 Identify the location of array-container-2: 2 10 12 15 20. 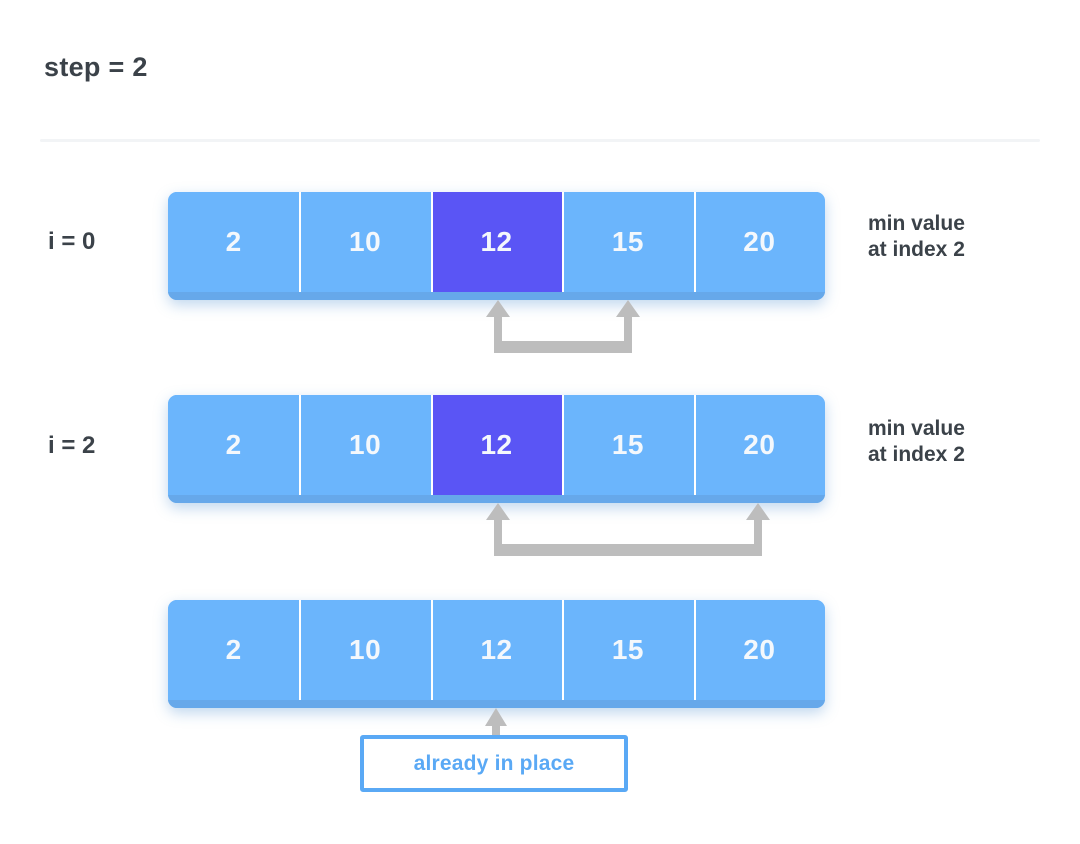
(496, 449).